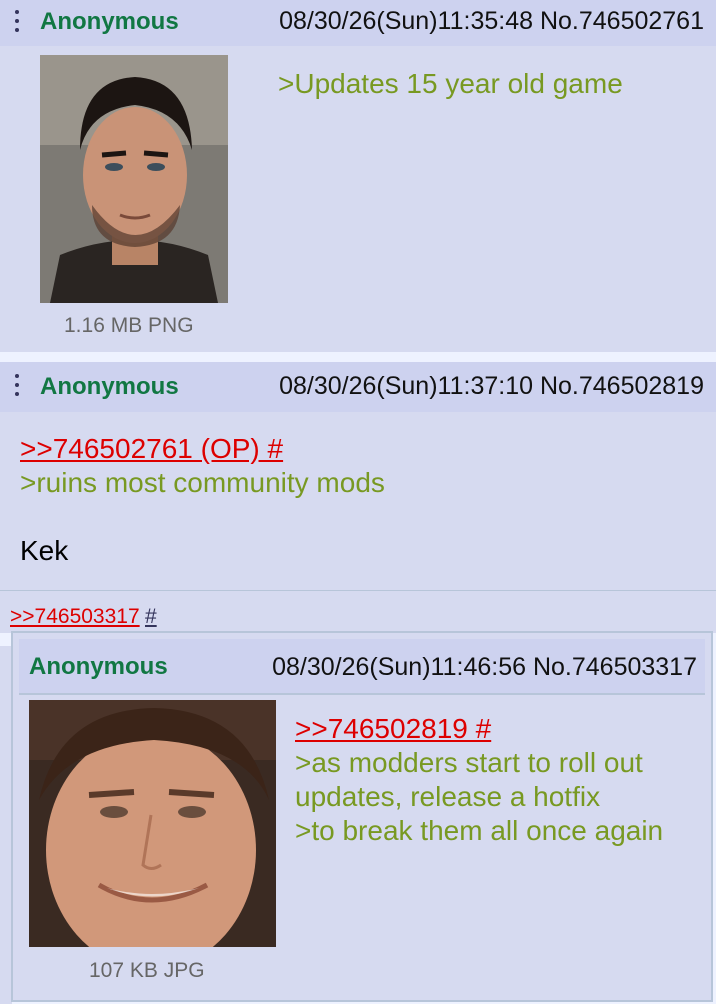  Describe the element at coordinates (479, 830) in the screenshot. I see `post-body-greentext-3: >to break them all once again` at that location.